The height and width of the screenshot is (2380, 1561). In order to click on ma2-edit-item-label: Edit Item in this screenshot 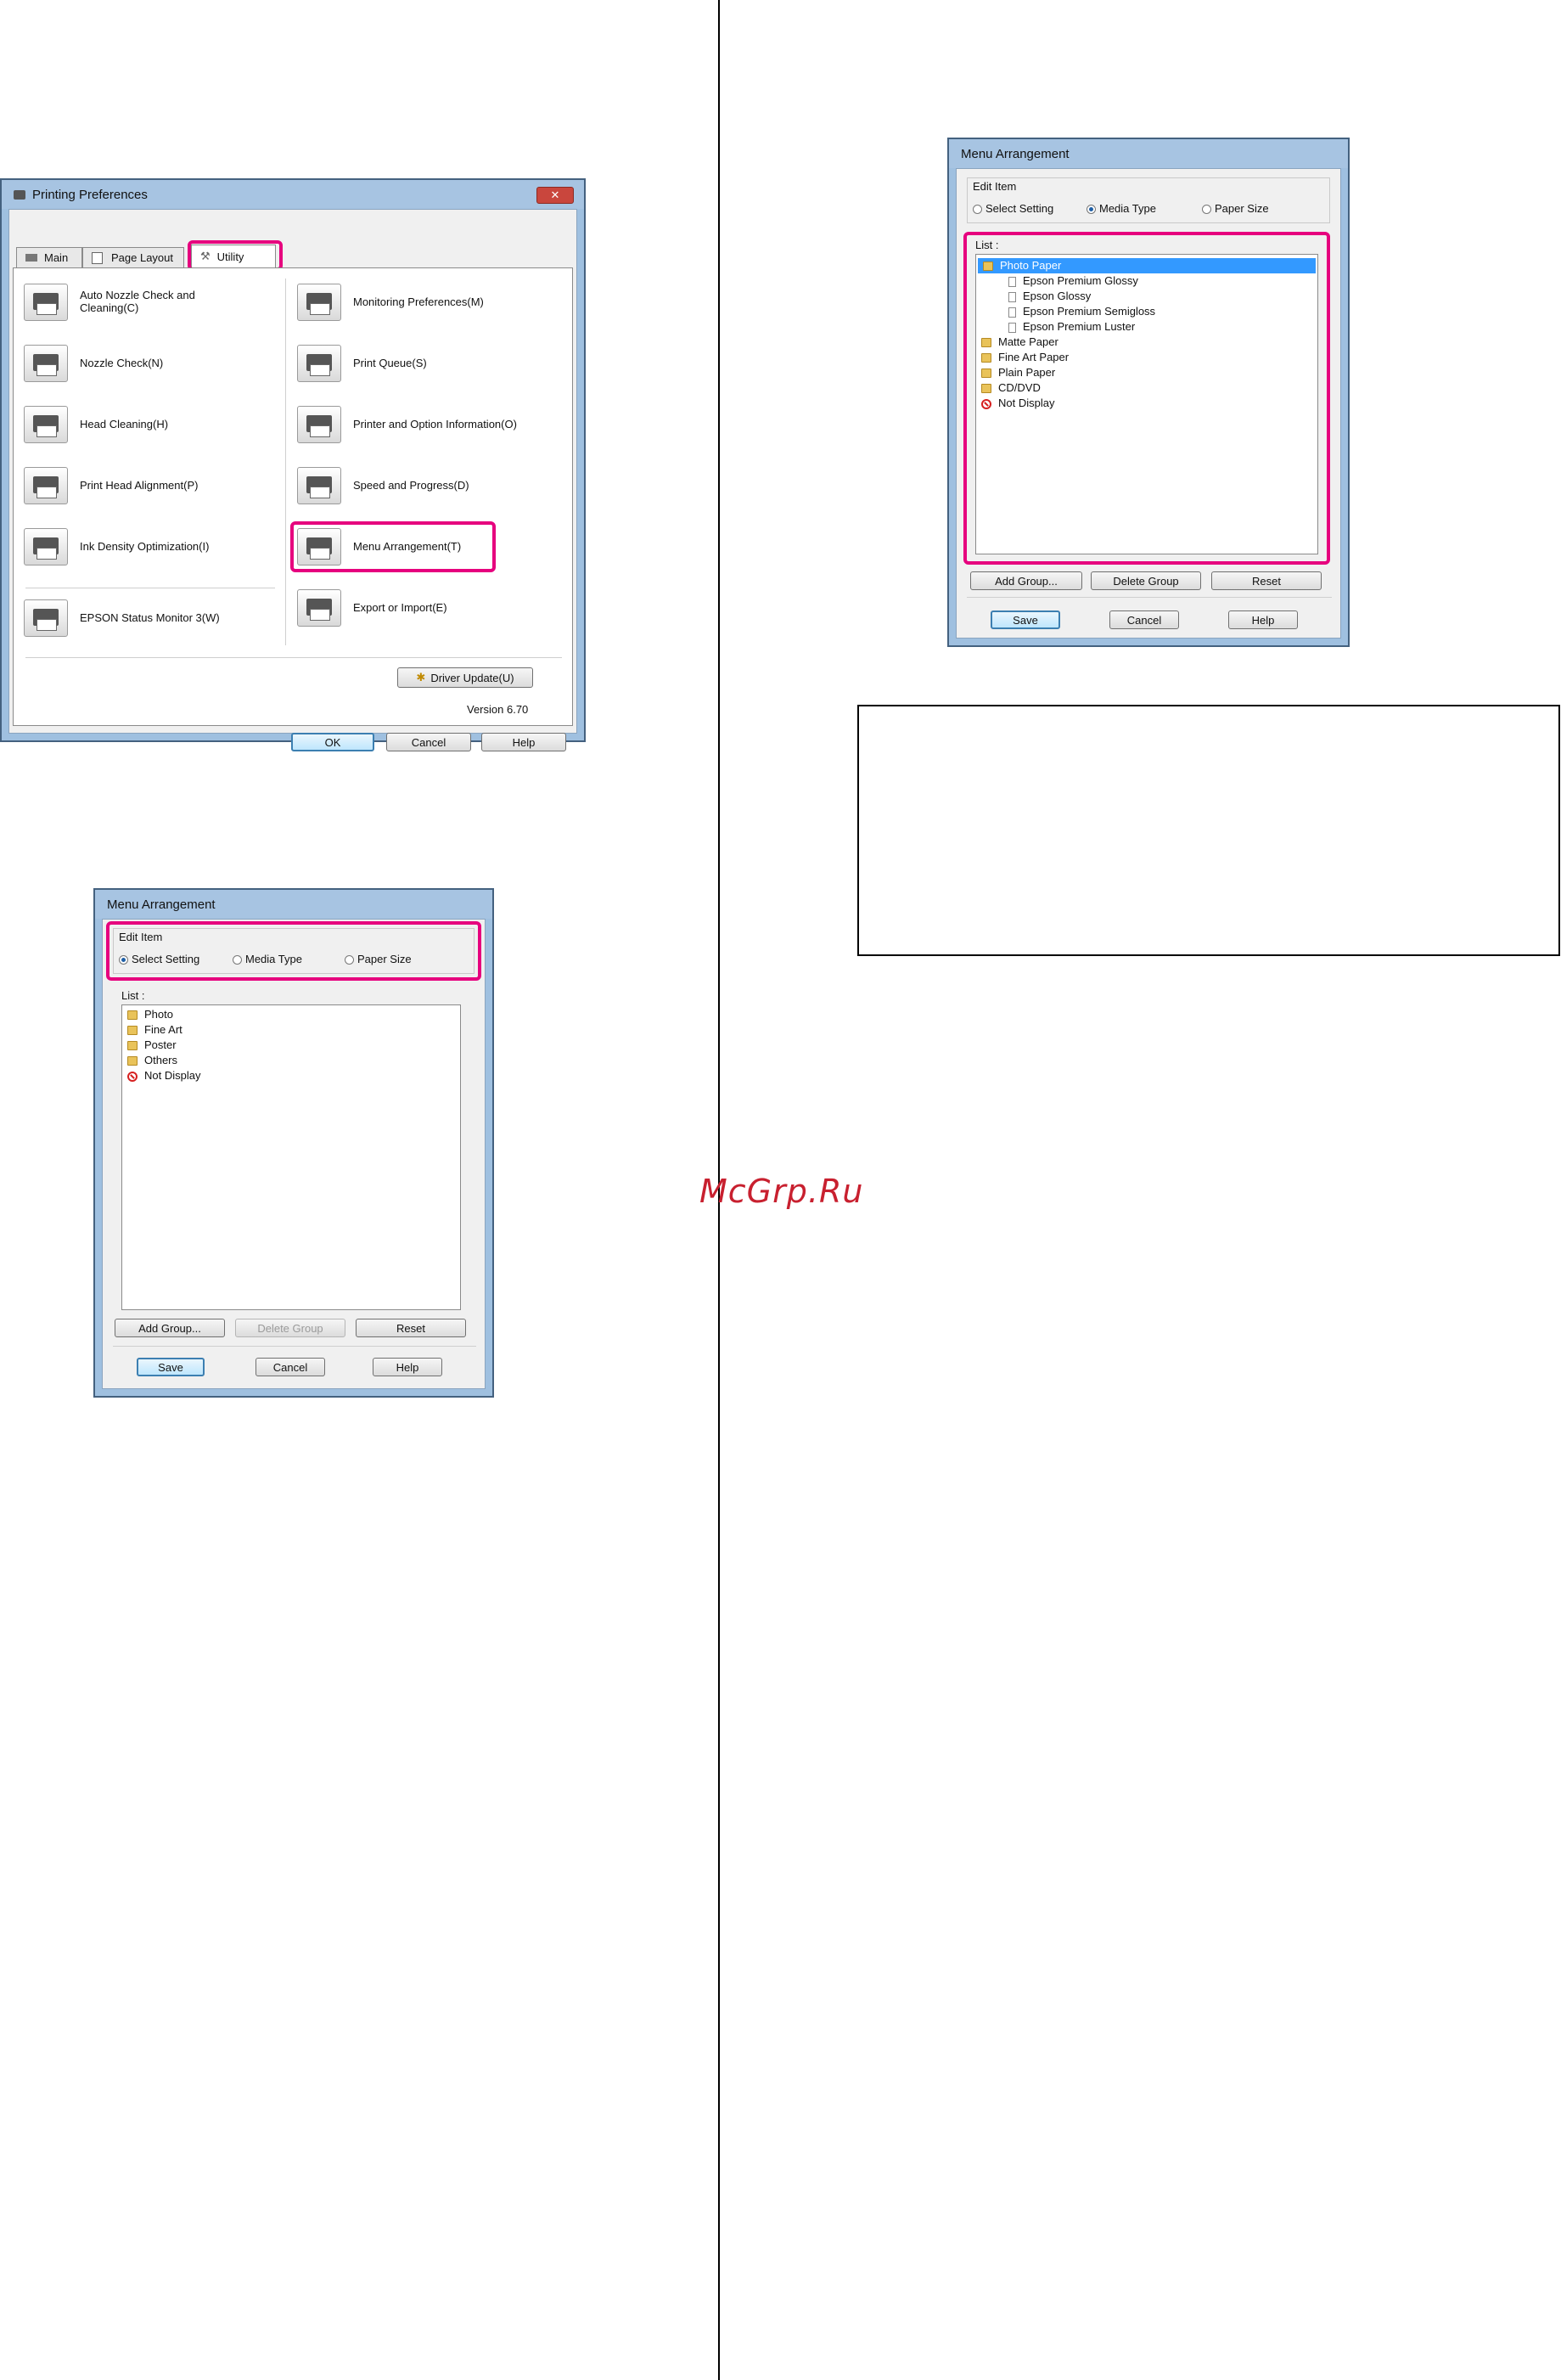, I will do `click(995, 186)`.